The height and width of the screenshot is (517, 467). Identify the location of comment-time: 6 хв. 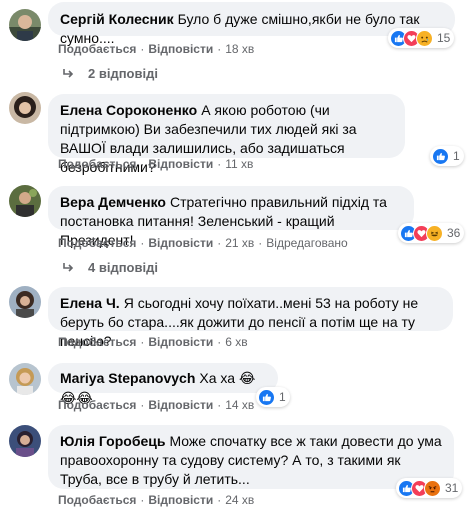
(236, 342).